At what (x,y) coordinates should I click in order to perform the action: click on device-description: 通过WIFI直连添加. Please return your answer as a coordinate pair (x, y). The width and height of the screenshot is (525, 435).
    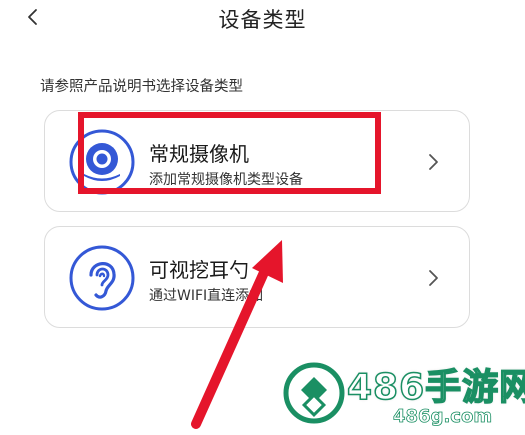
    Looking at the image, I should click on (206, 296).